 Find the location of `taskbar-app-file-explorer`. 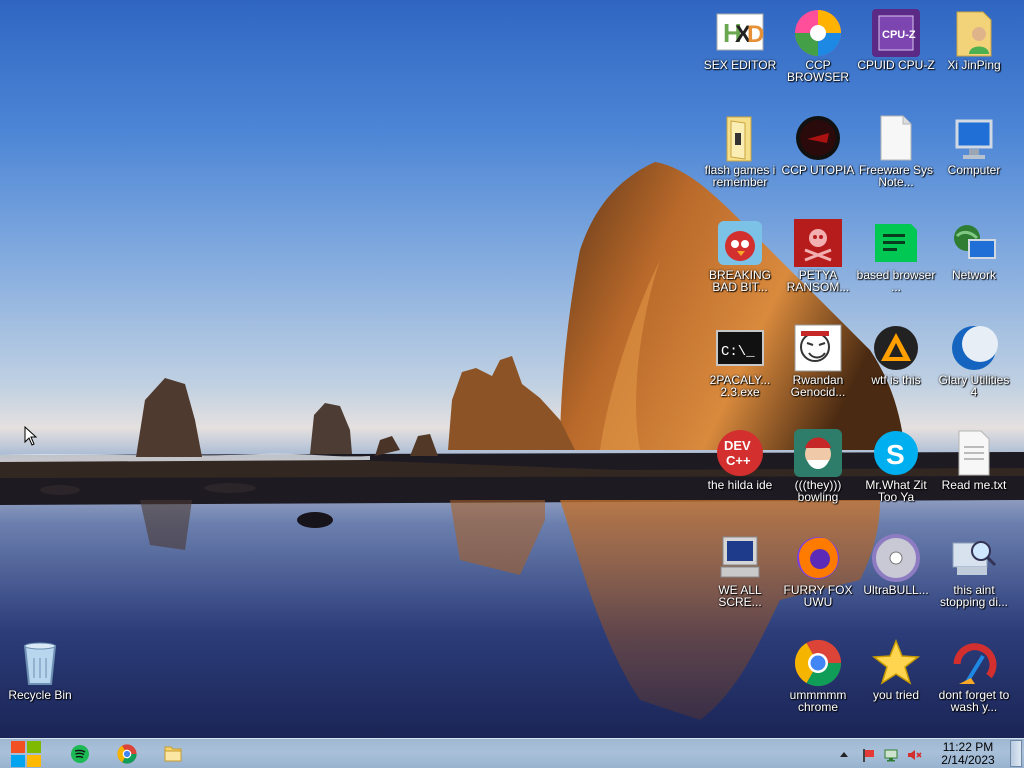

taskbar-app-file-explorer is located at coordinates (173, 754).